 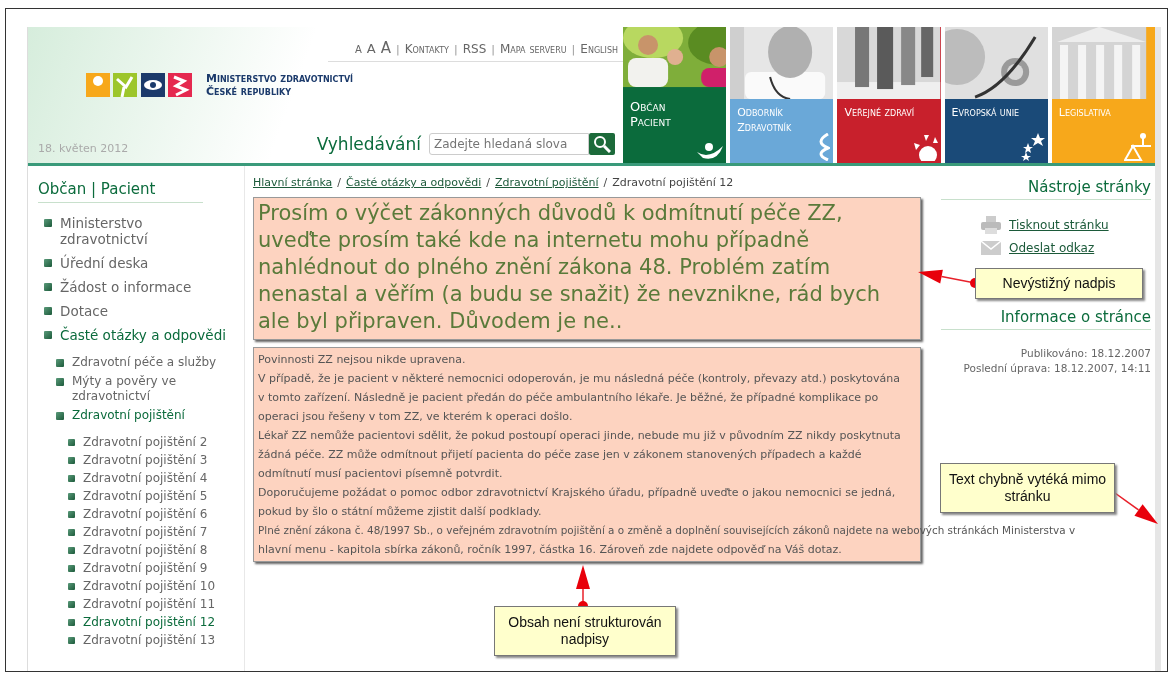 I want to click on article-paragraph: V případě, že je pacient v některé nemocnici odoperován, je mu následná péče (kontroly, převazy atd.) poskytována v tomto zařízení. Následně je pacient předán do péče ambulantního lékaře. Je běžné, že případné komplikace po operaci jsou řešeny v tom ZZ, ve kterém k operaci došlo., so click(x=579, y=398).